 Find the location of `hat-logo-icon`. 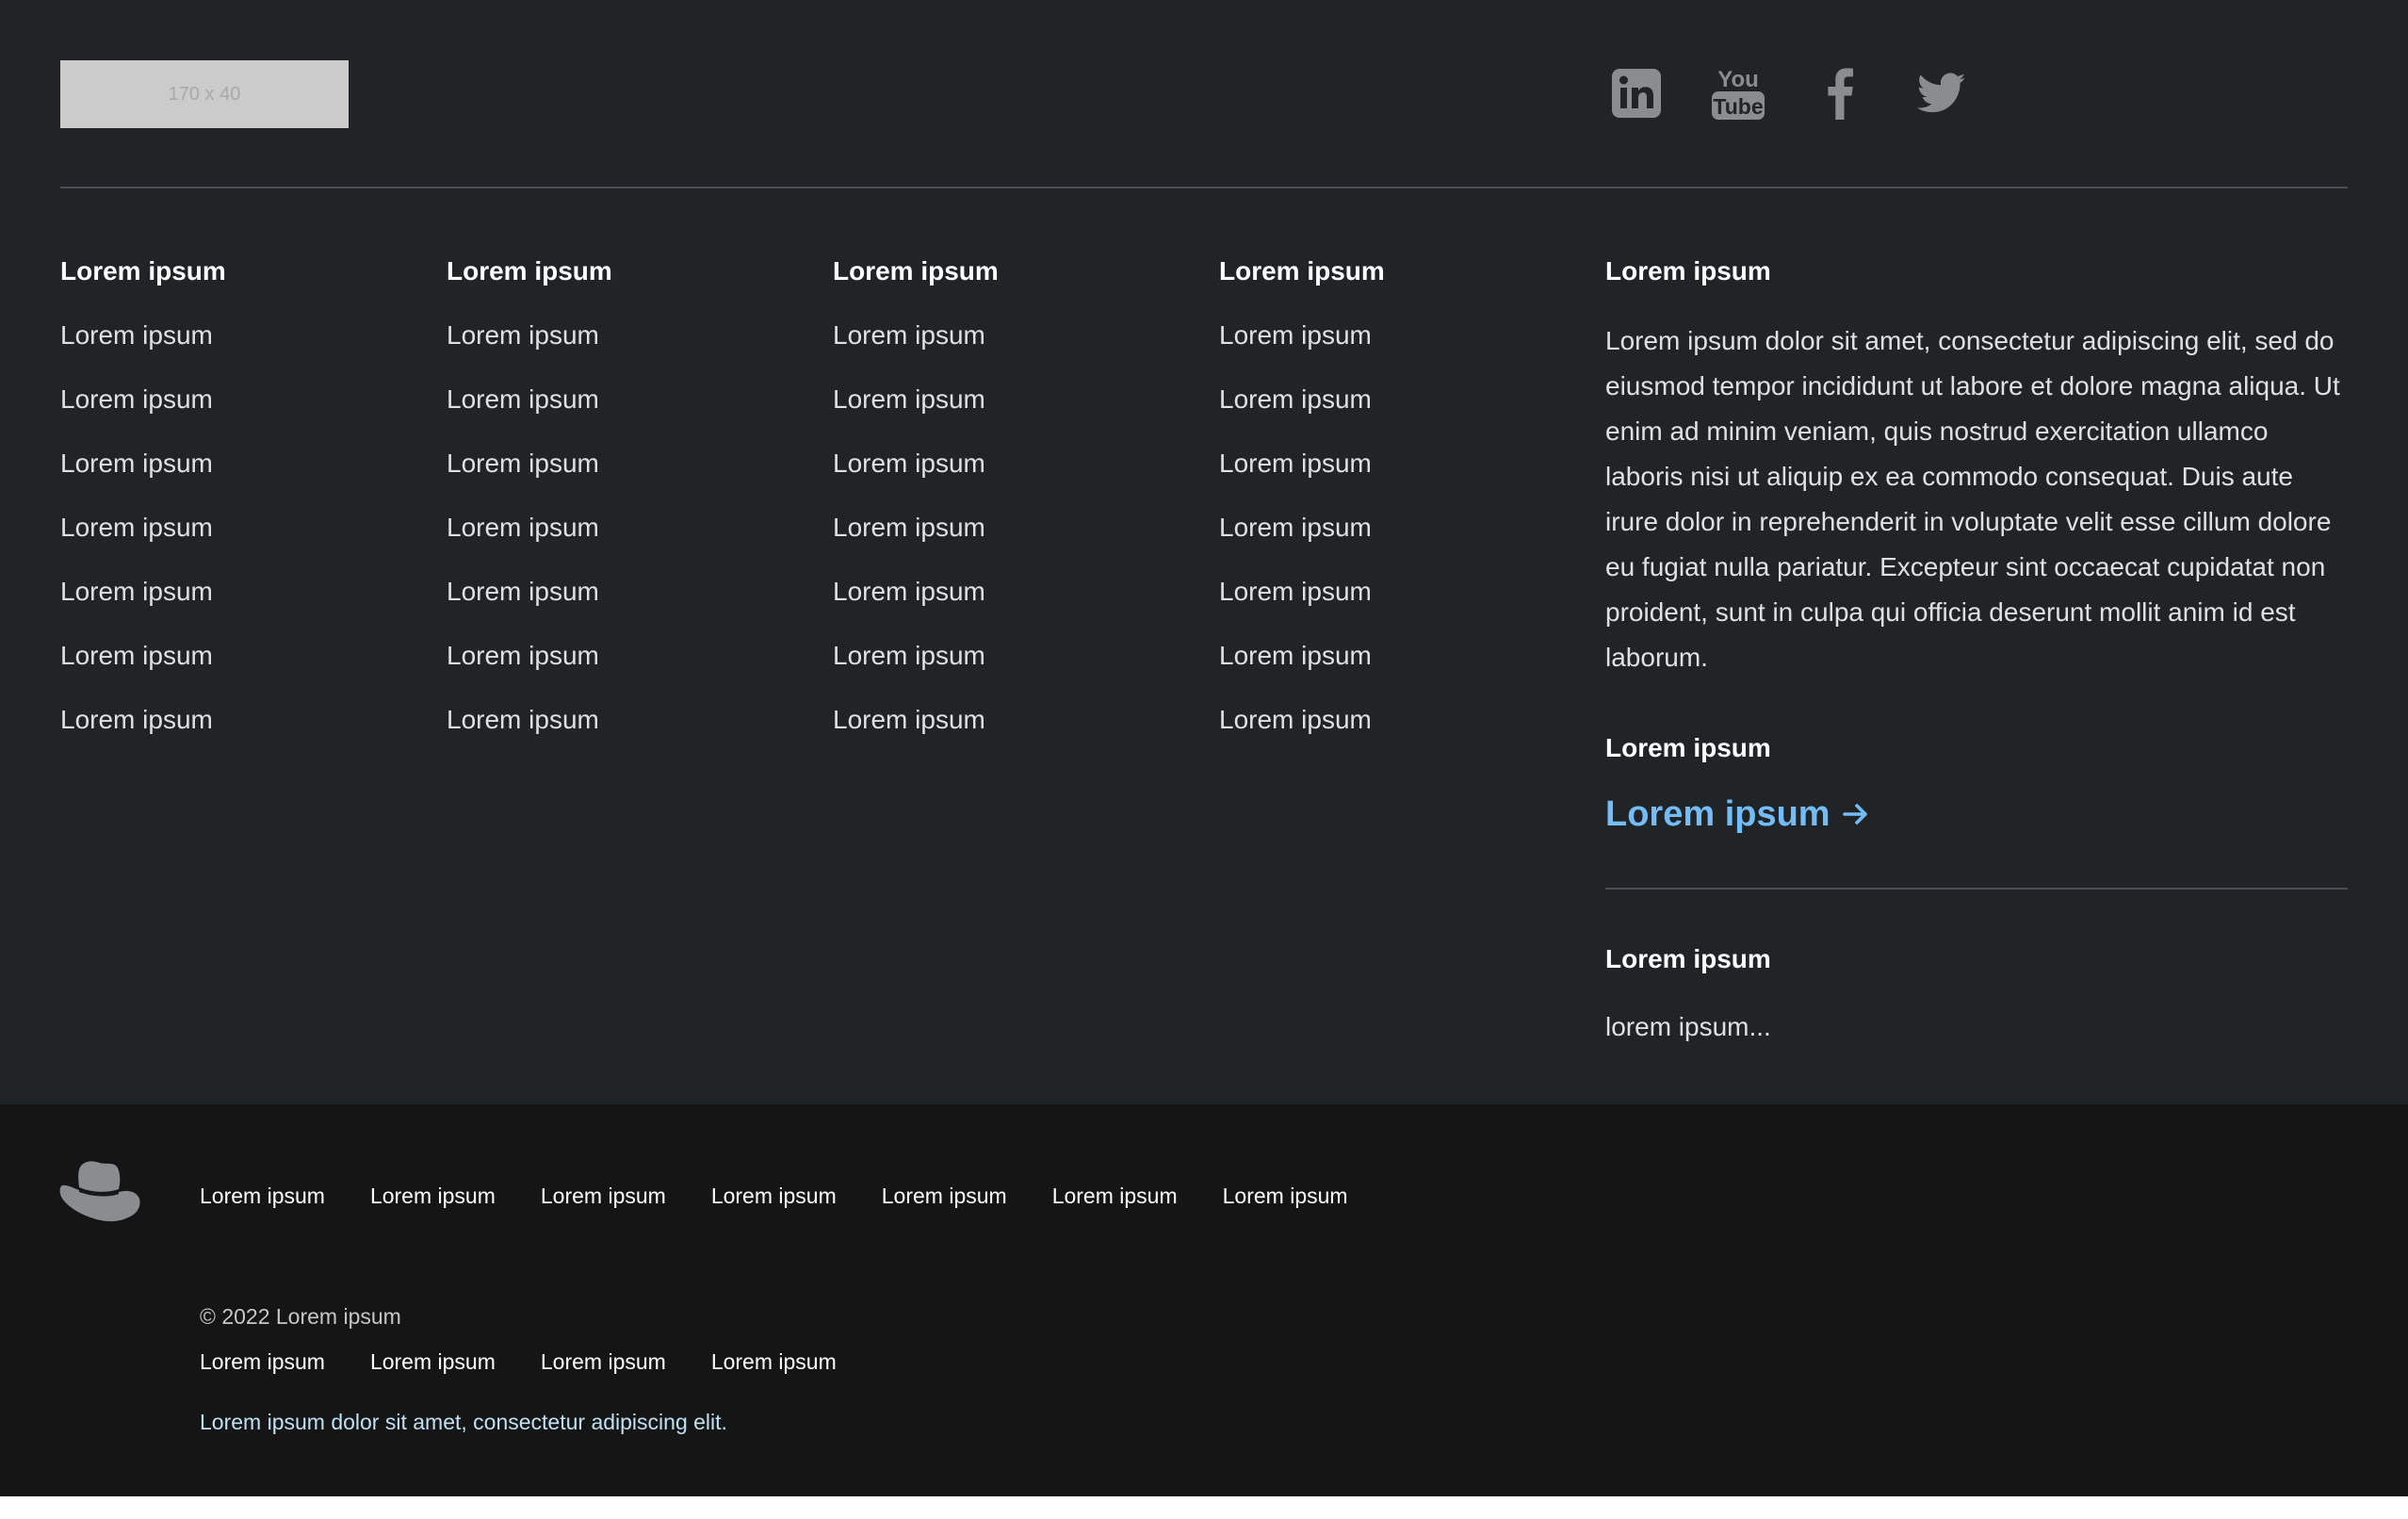

hat-logo-icon is located at coordinates (100, 1191).